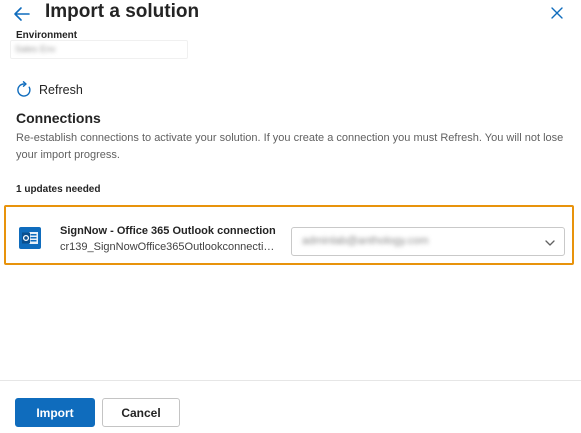 Image resolution: width=581 pixels, height=433 pixels. I want to click on connections-title: Connections, so click(58, 118).